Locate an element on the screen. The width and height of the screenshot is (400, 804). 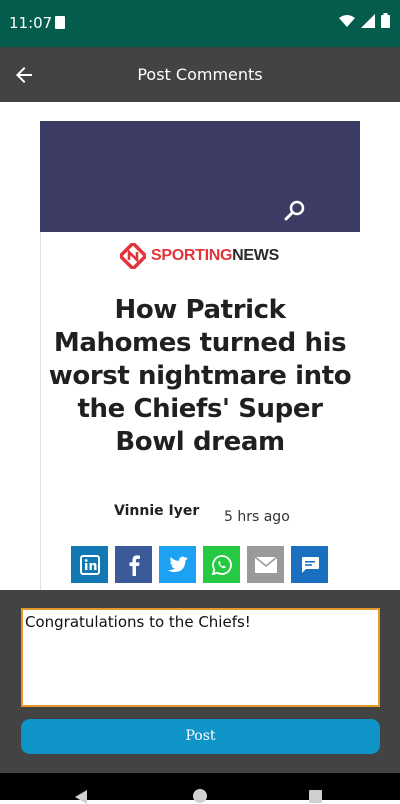
share-buttons is located at coordinates (199, 564).